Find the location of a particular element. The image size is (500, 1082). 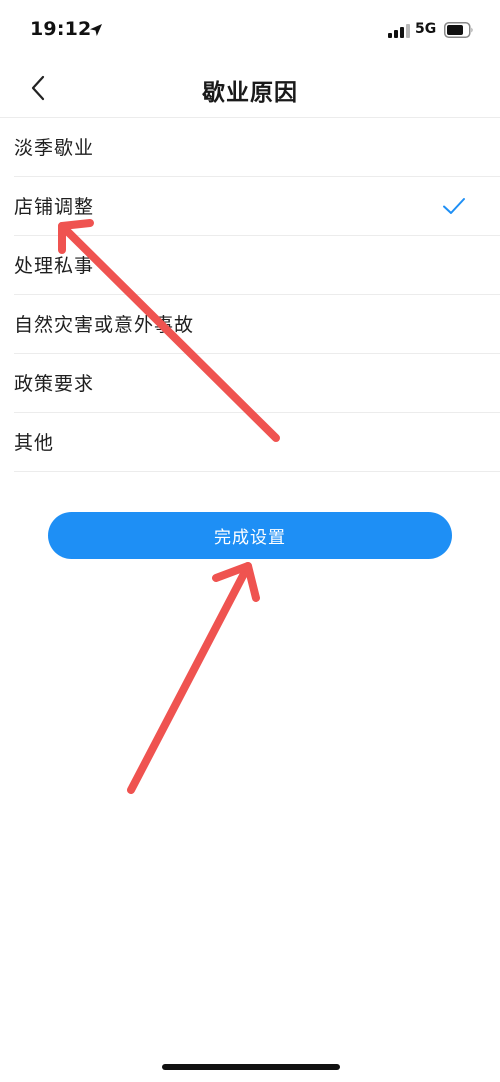

reason-item-other: 其他 is located at coordinates (257, 442).